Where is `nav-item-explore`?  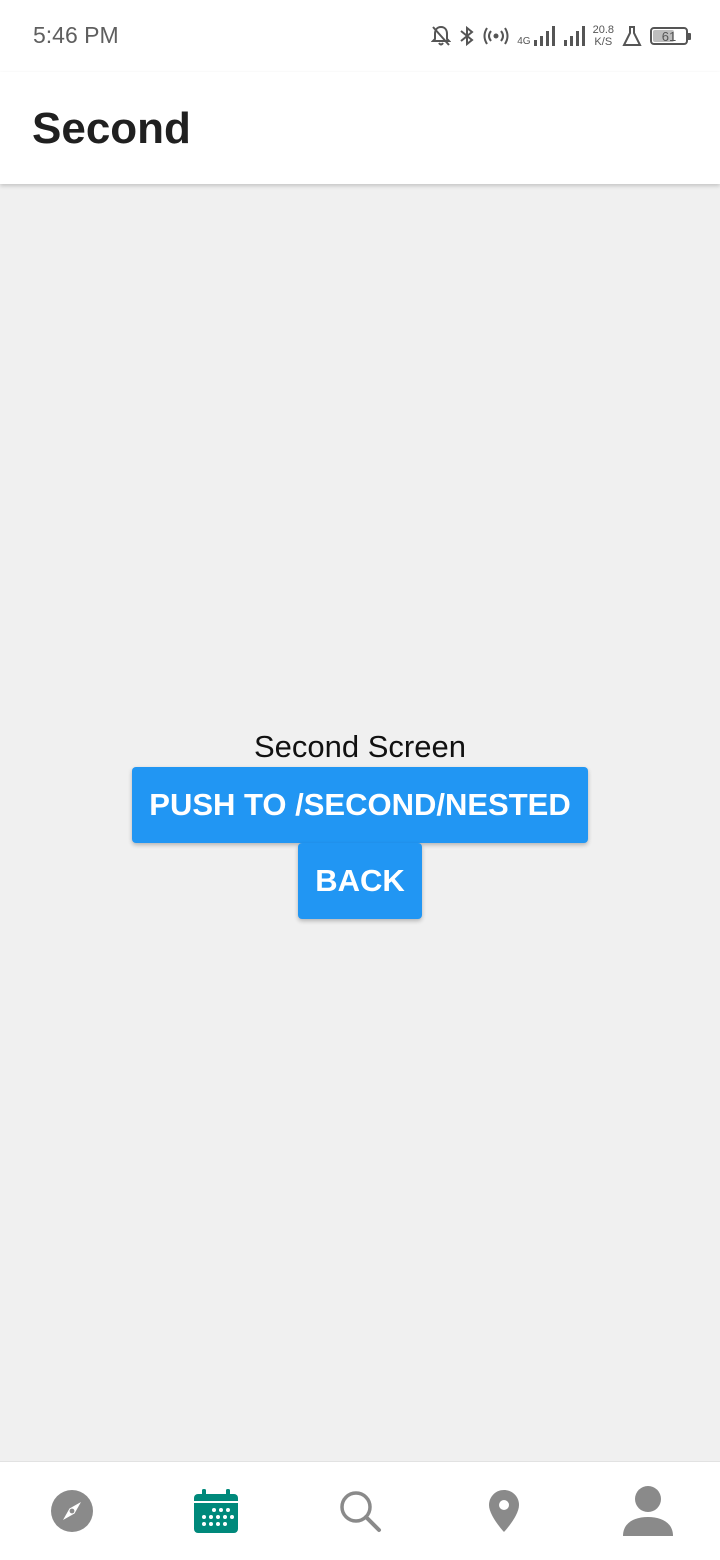 nav-item-explore is located at coordinates (72, 1511).